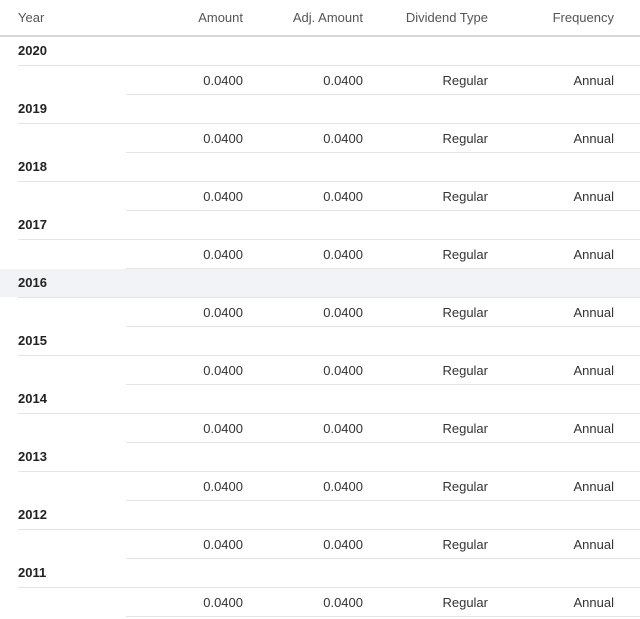 This screenshot has height=619, width=640. I want to click on column-header-year: Year, so click(31, 17).